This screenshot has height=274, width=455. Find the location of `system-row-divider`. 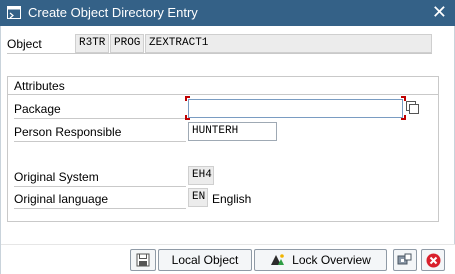

system-row-divider is located at coordinates (100, 186).